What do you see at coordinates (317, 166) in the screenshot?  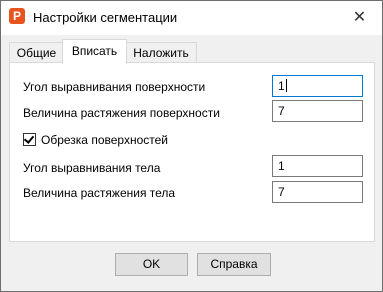 I see `body-angle-input: 1` at bounding box center [317, 166].